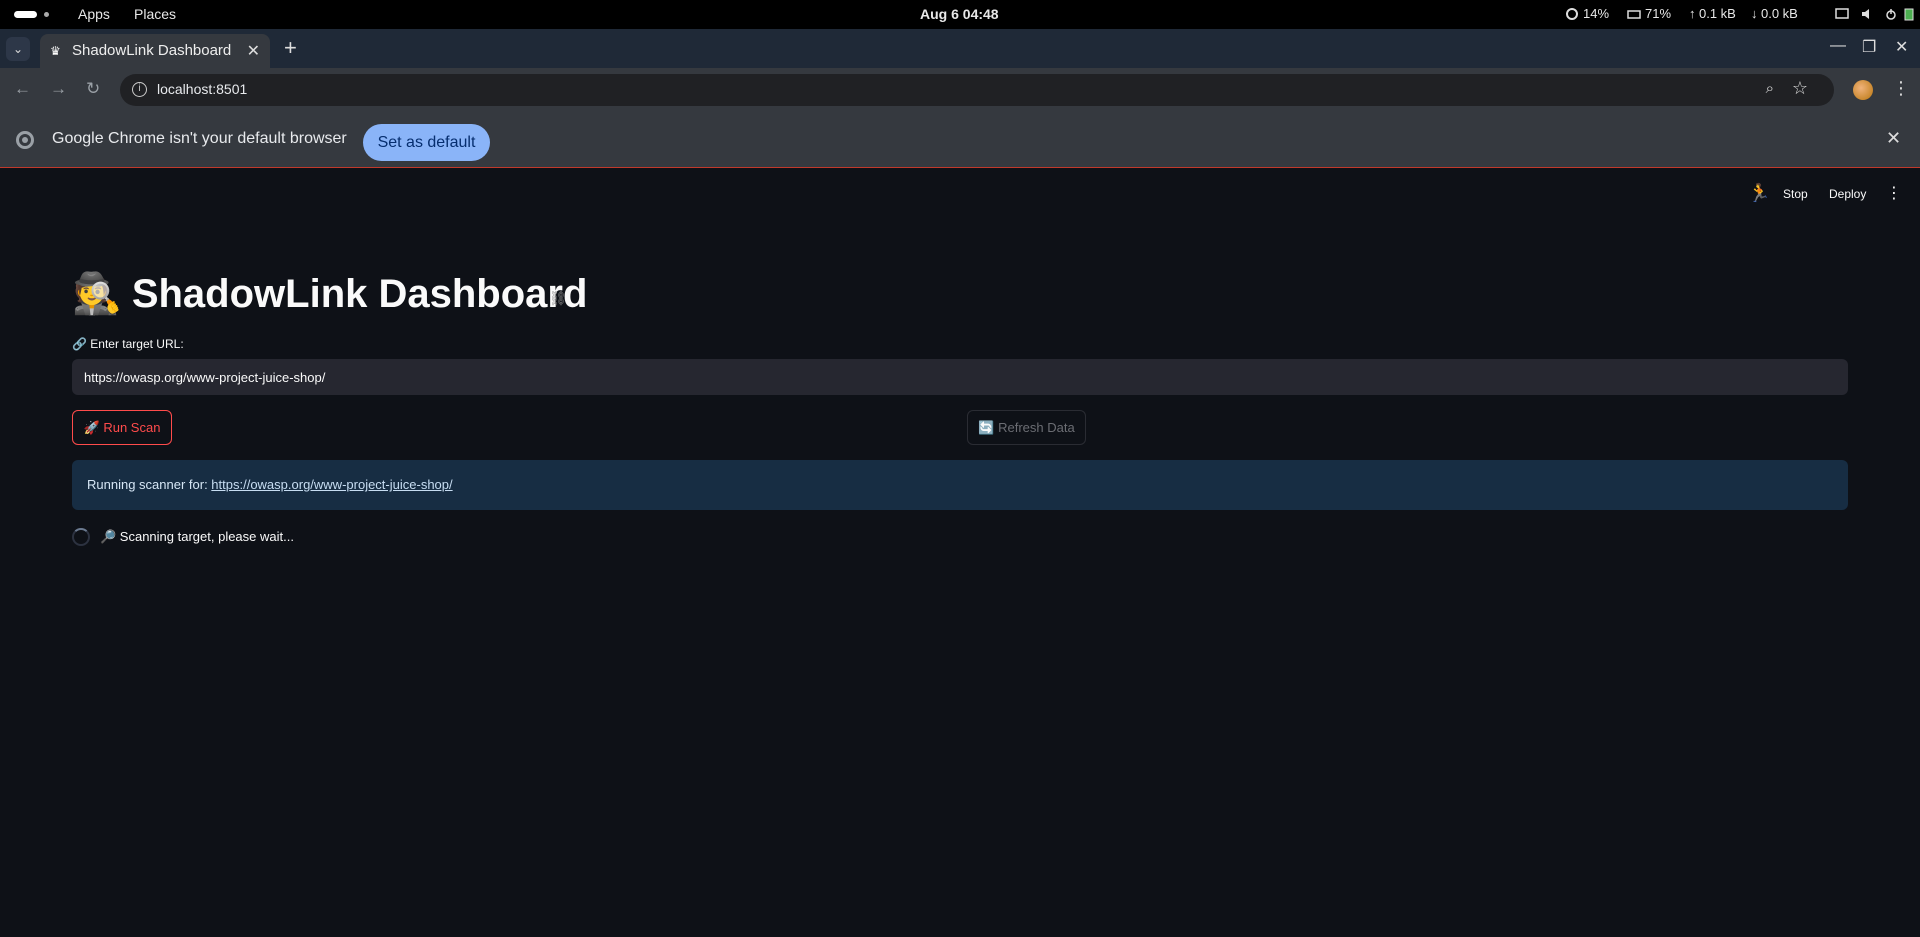 This screenshot has width=1920, height=937. Describe the element at coordinates (122, 427) in the screenshot. I see `run-scan-button: 🚀 Run Scan` at that location.